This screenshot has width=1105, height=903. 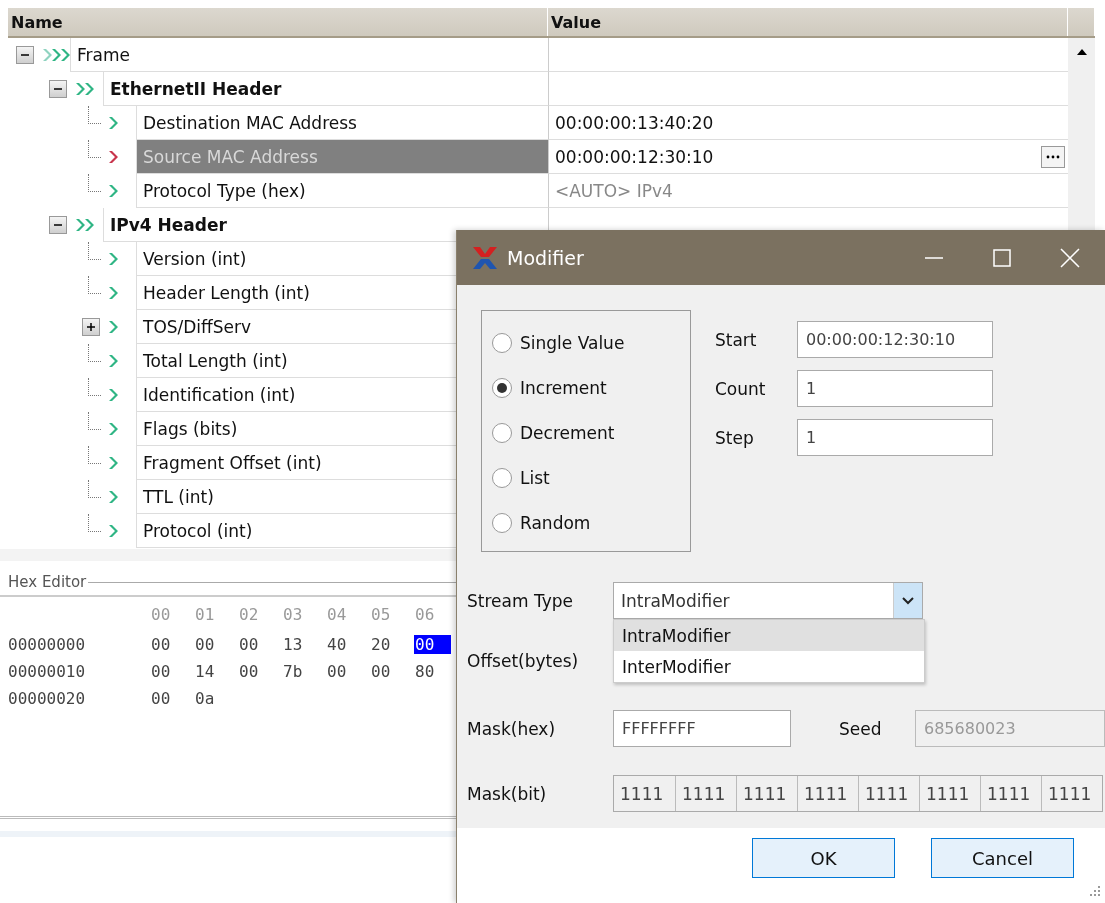 What do you see at coordinates (381, 614) in the screenshot?
I see `column-header: 05` at bounding box center [381, 614].